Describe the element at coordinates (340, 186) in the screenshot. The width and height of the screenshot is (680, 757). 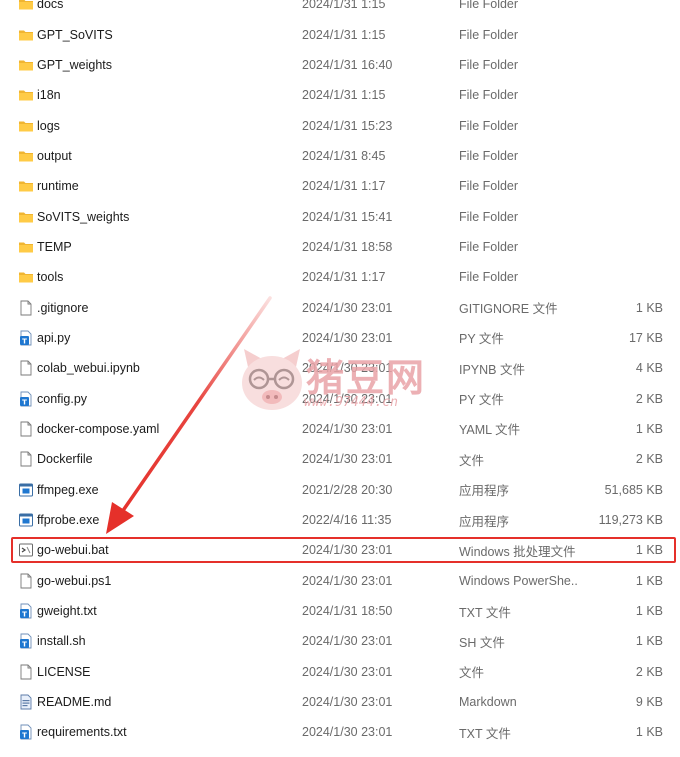
I see `file-row-runtime: runtime 2024/1/31 1:17 File Folder` at that location.